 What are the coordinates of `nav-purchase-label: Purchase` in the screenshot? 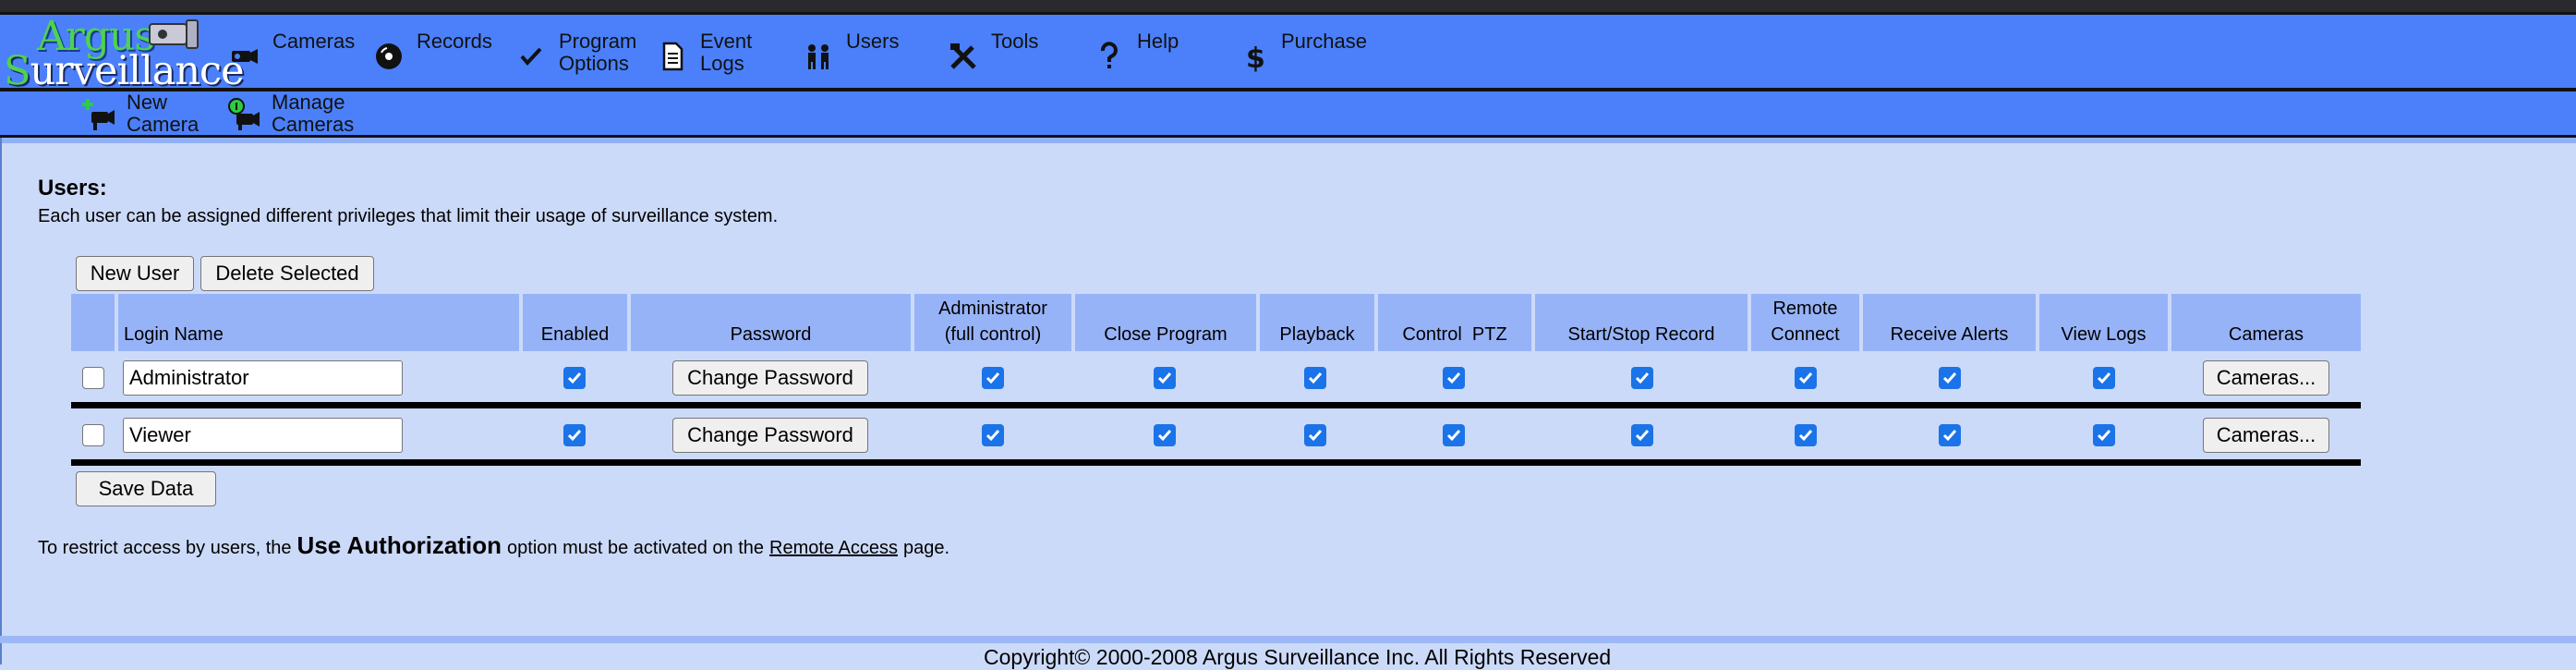 It's located at (1324, 41).